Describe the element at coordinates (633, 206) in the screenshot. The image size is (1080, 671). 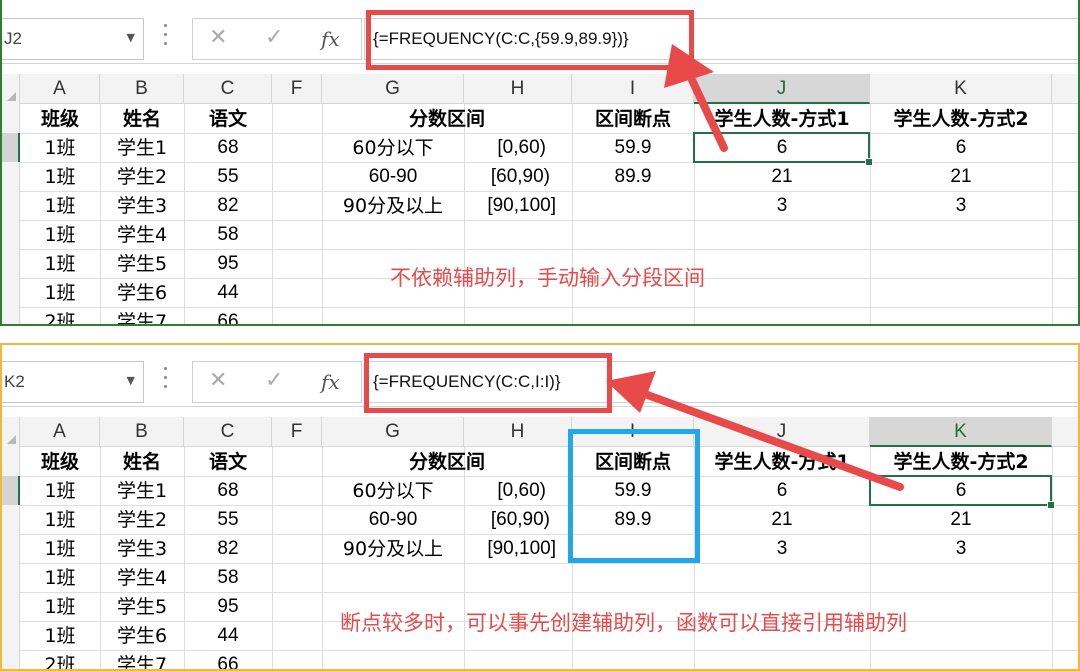
I see `cell-breakpoint` at that location.